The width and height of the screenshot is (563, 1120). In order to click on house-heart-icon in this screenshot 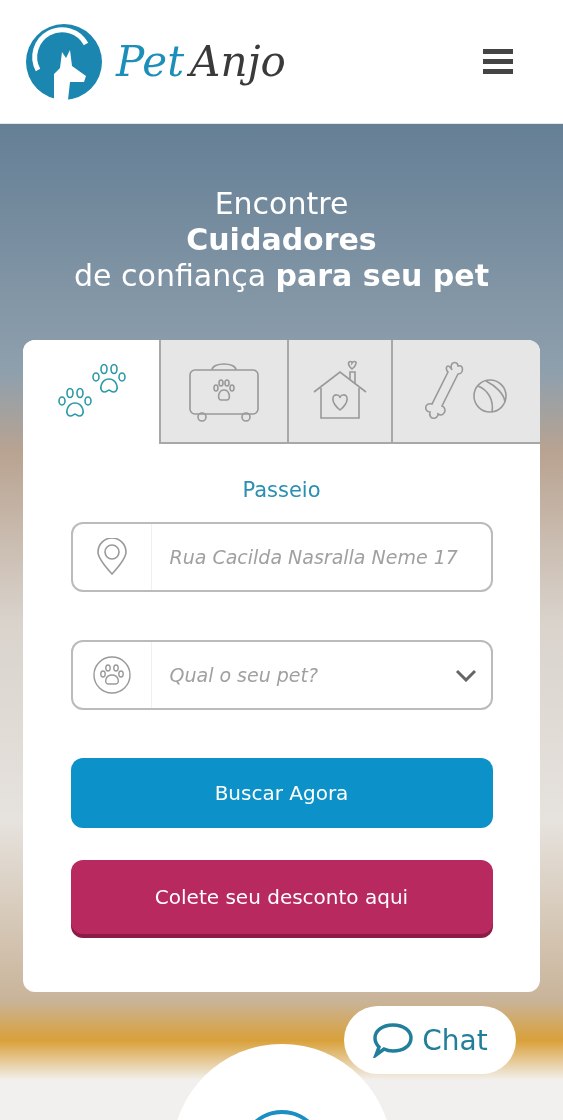, I will do `click(340, 391)`.